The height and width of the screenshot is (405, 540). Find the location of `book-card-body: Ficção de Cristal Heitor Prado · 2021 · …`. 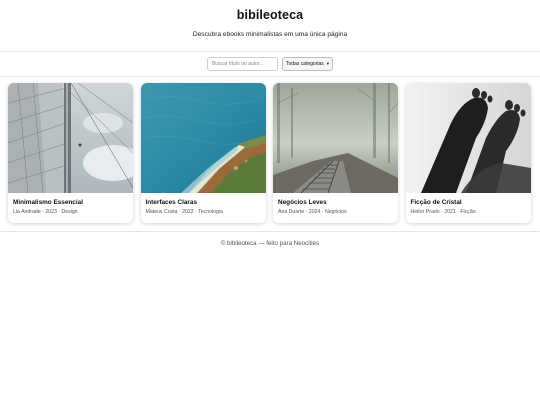

book-card-body: Ficção de Cristal Heitor Prado · 2021 · … is located at coordinates (468, 204).